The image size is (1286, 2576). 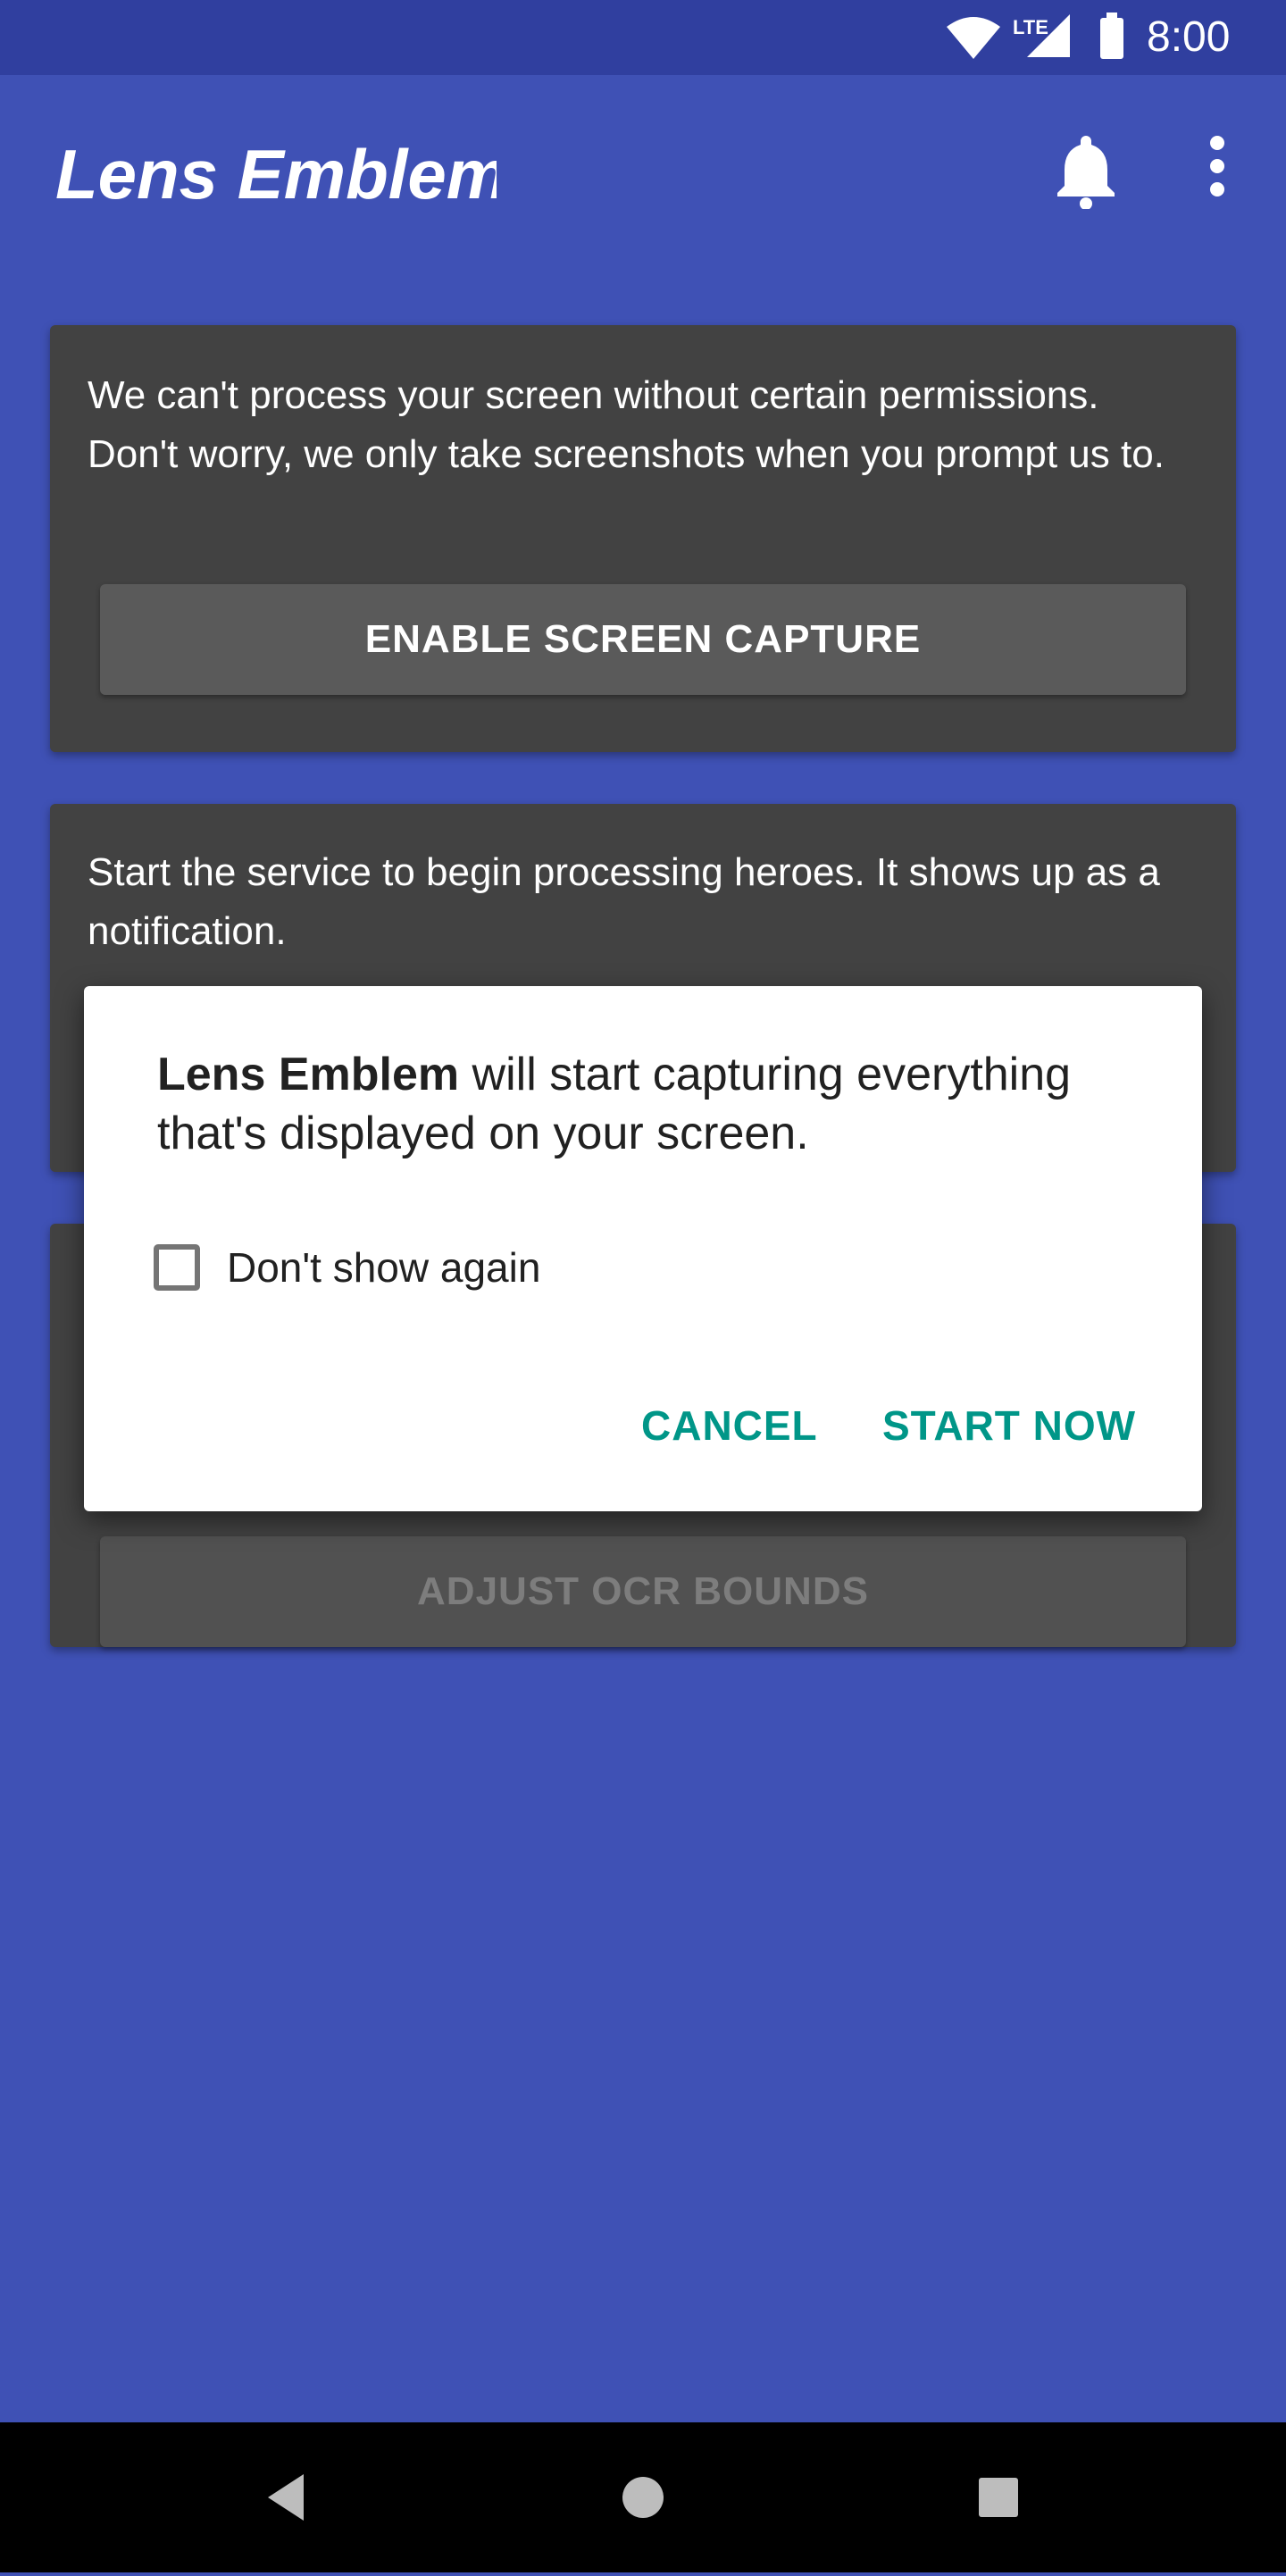 What do you see at coordinates (1009, 1426) in the screenshot?
I see `start-now-button: START NOW` at bounding box center [1009, 1426].